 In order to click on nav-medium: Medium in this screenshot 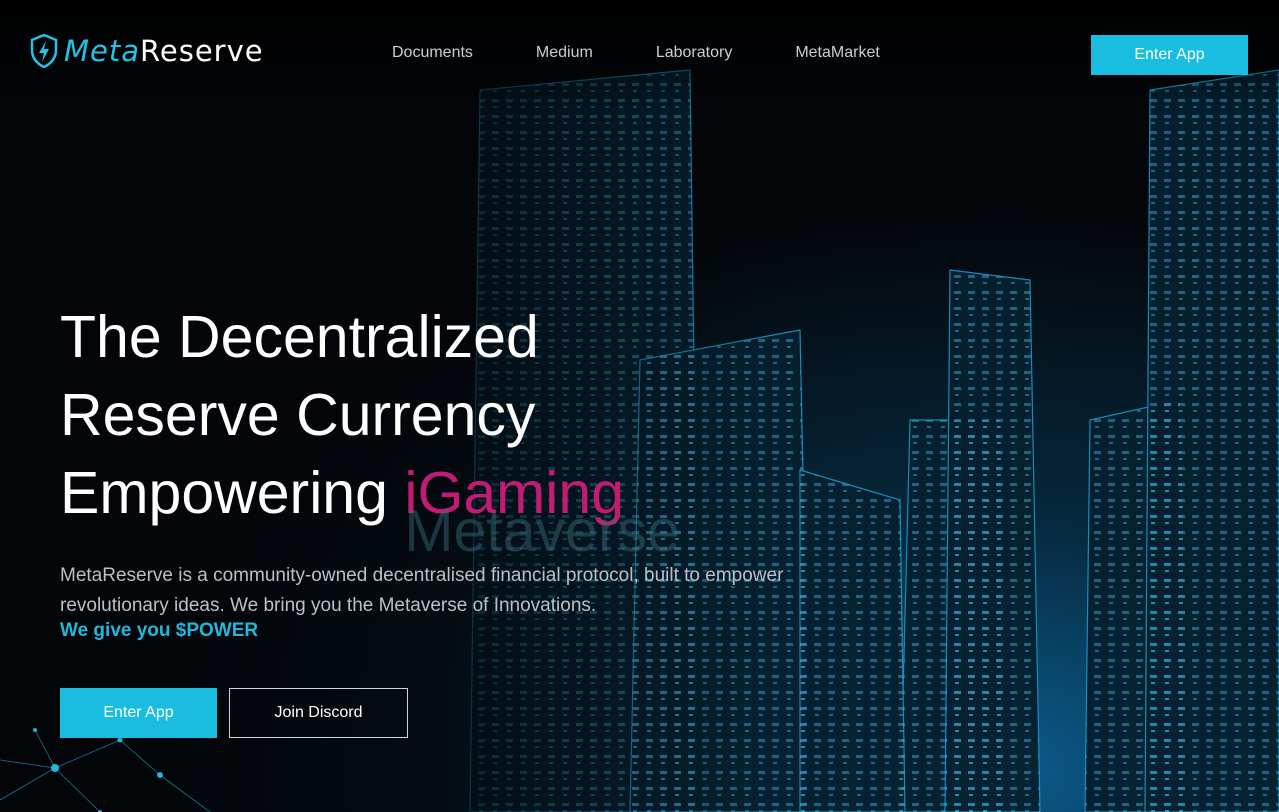, I will do `click(564, 53)`.